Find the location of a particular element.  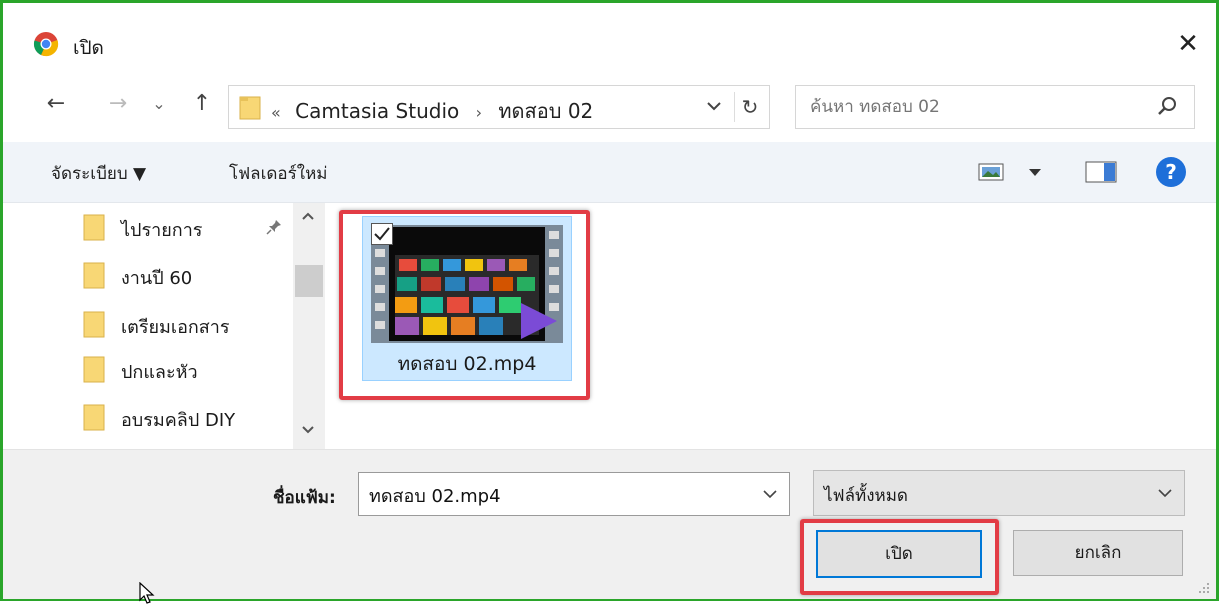

up-button: ↑ is located at coordinates (202, 104).